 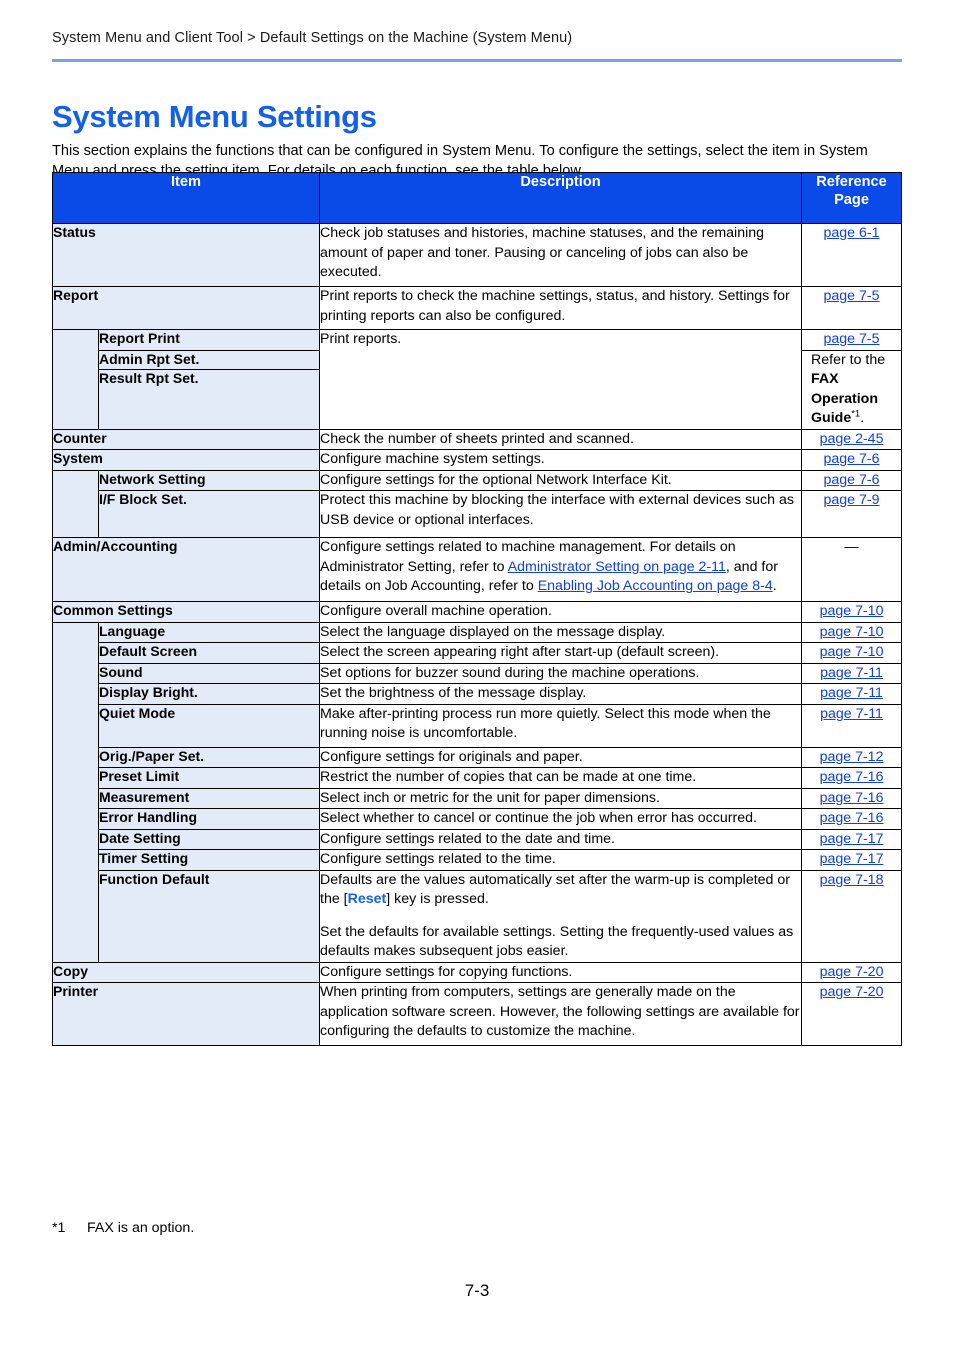 I want to click on page-number: 7-3, so click(x=477, y=1290).